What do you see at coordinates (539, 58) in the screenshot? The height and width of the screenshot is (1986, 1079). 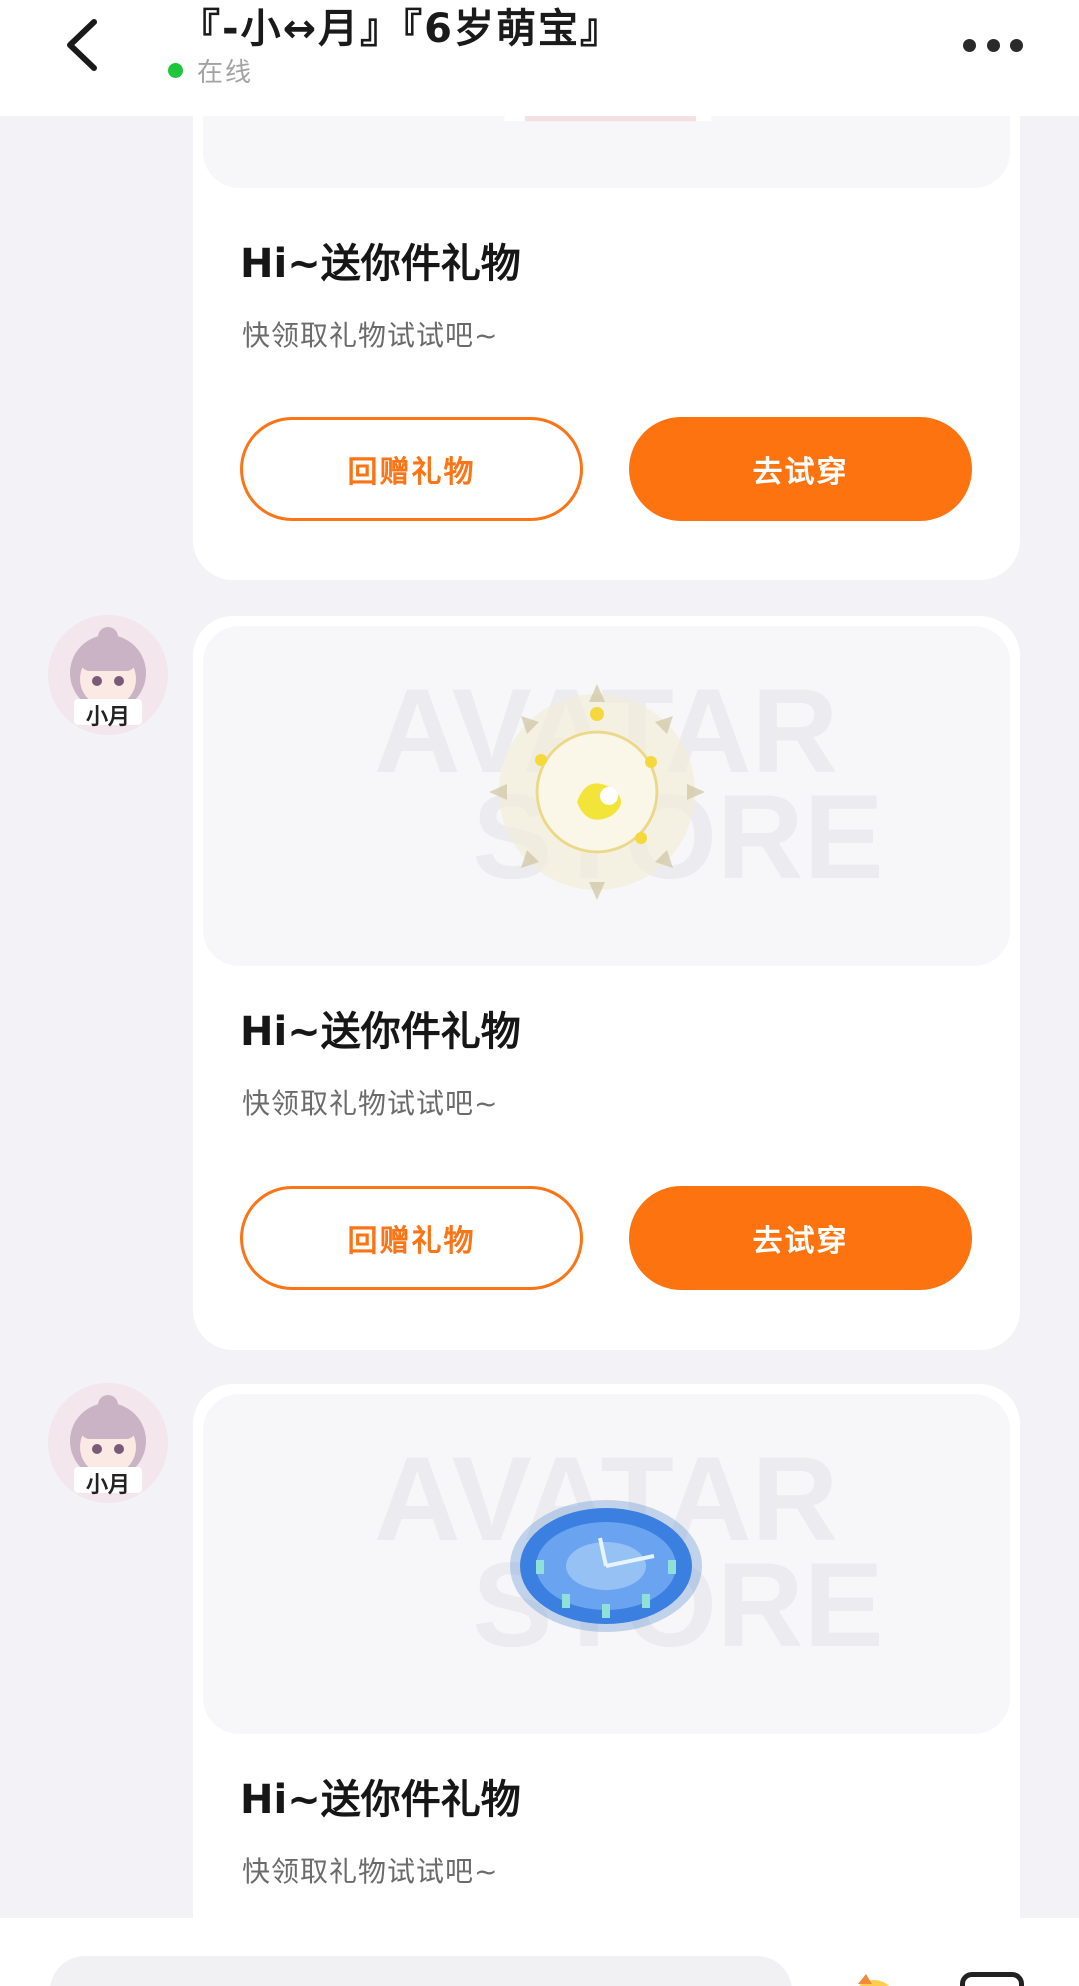 I see `chat-header: 『-小↔月』『6岁萌宝』 在线` at bounding box center [539, 58].